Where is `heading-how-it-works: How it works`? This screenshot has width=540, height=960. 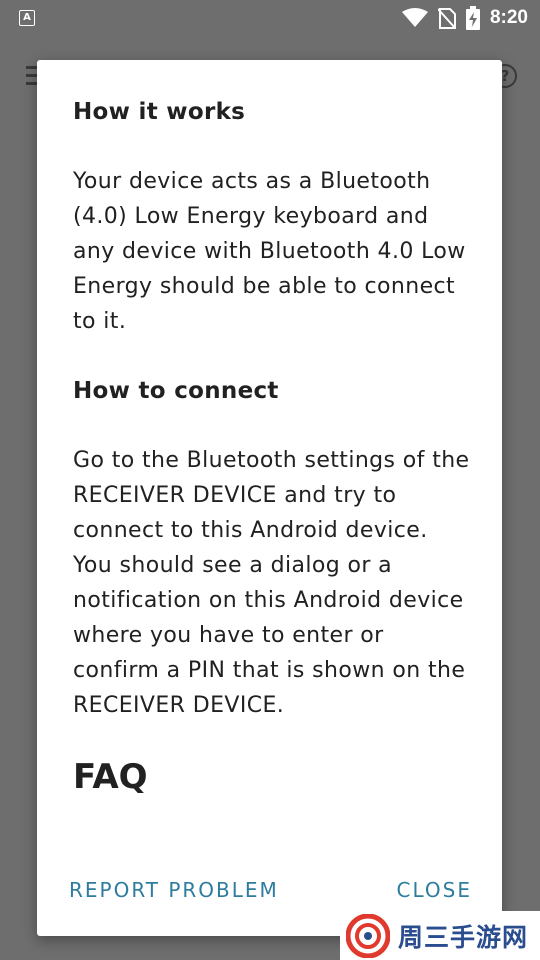
heading-how-it-works: How it works is located at coordinates (159, 112).